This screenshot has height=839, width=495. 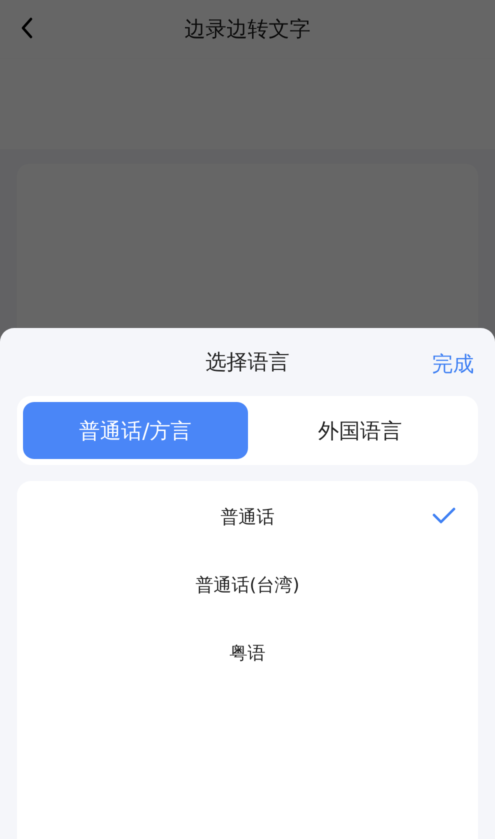 What do you see at coordinates (360, 430) in the screenshot?
I see `language-tab: 外国语言` at bounding box center [360, 430].